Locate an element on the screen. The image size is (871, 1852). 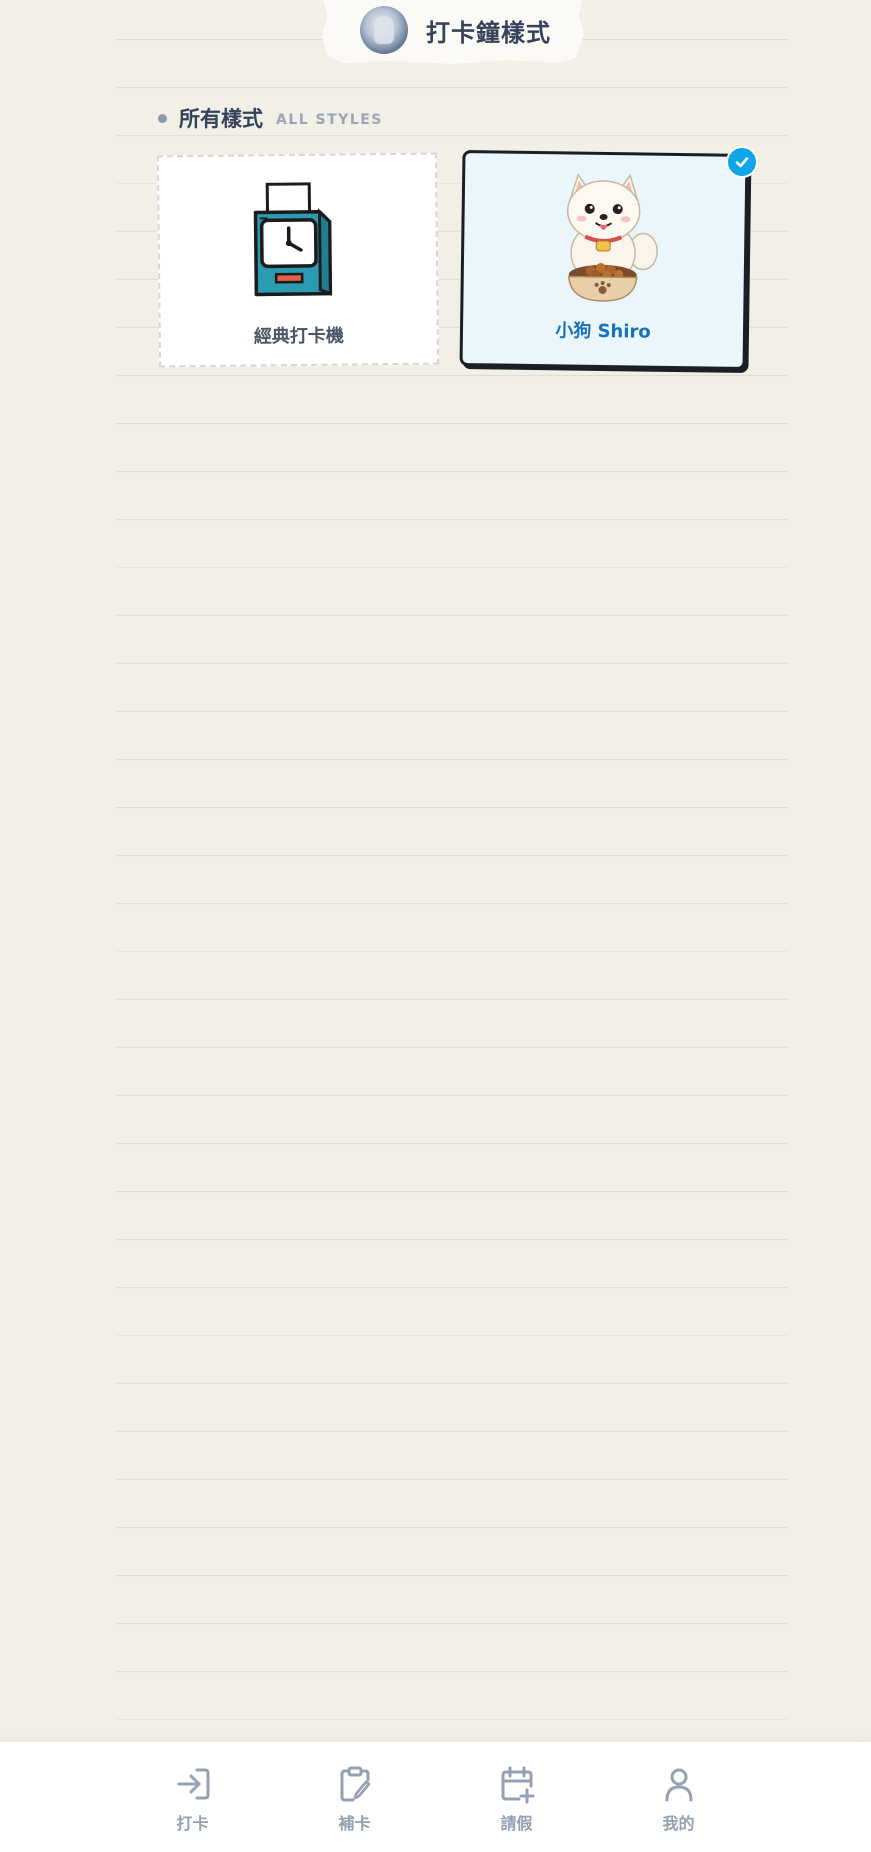
selected-check-icon is located at coordinates (742, 162).